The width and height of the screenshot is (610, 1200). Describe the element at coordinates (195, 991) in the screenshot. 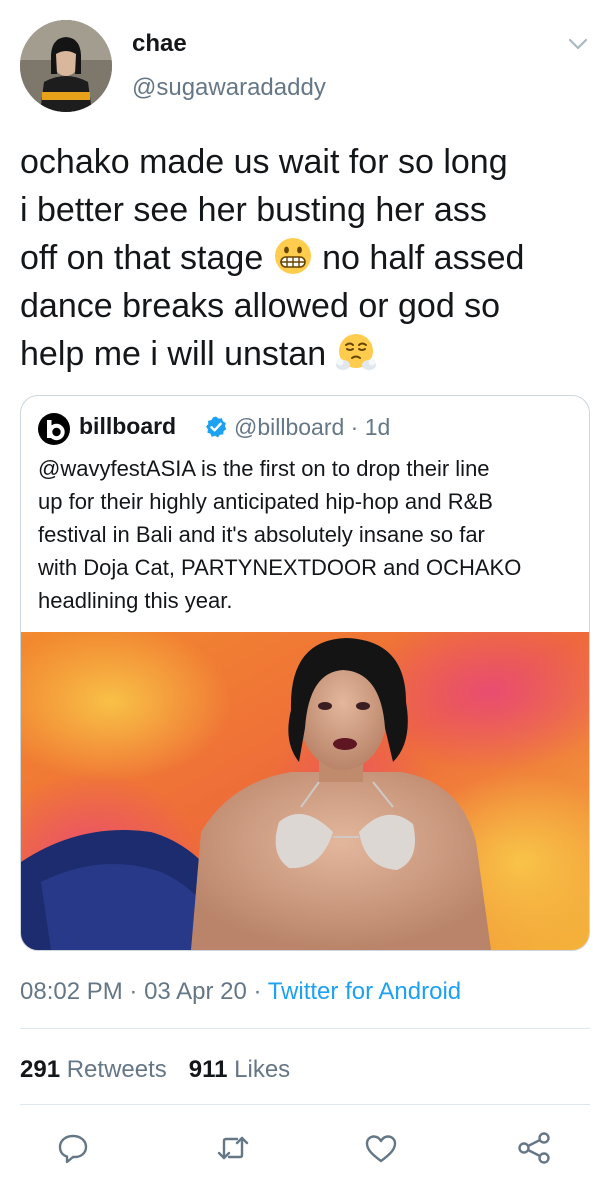

I see `tweet-date: 03 Apr 20` at that location.